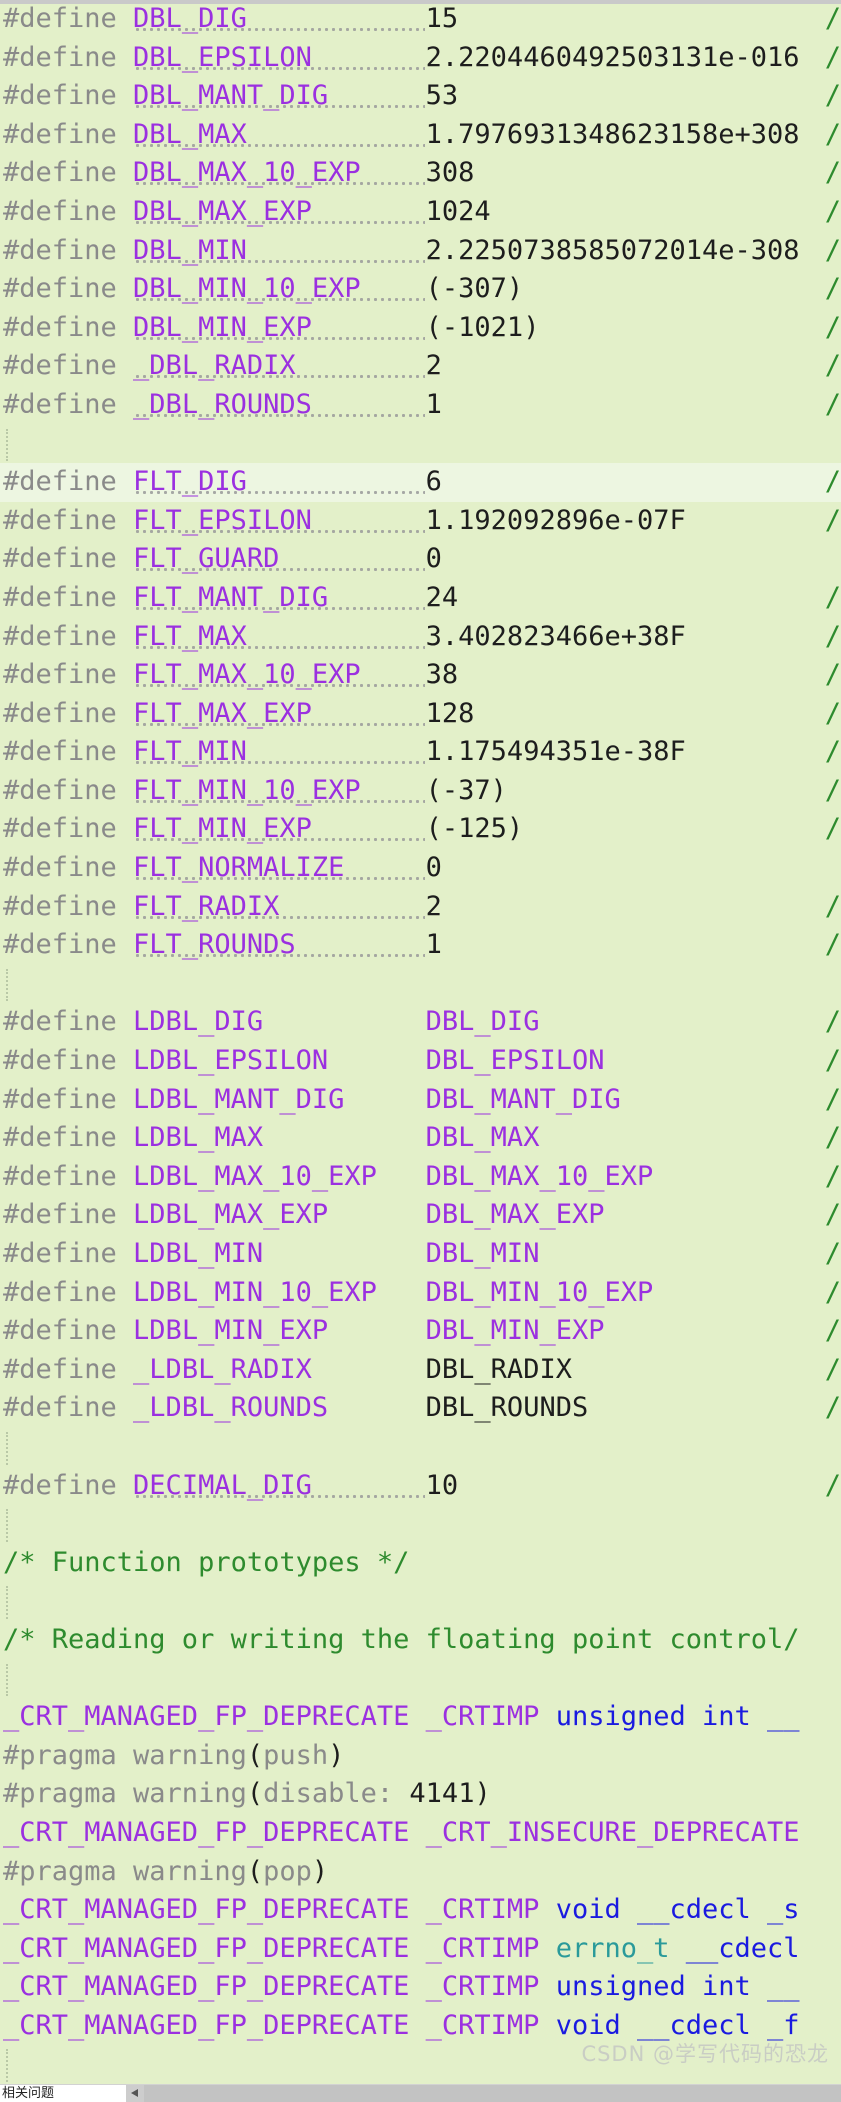 Image resolution: width=841 pixels, height=2102 pixels. Describe the element at coordinates (555, 752) in the screenshot. I see `macro-value-token: 1.175494351e-38F` at that location.